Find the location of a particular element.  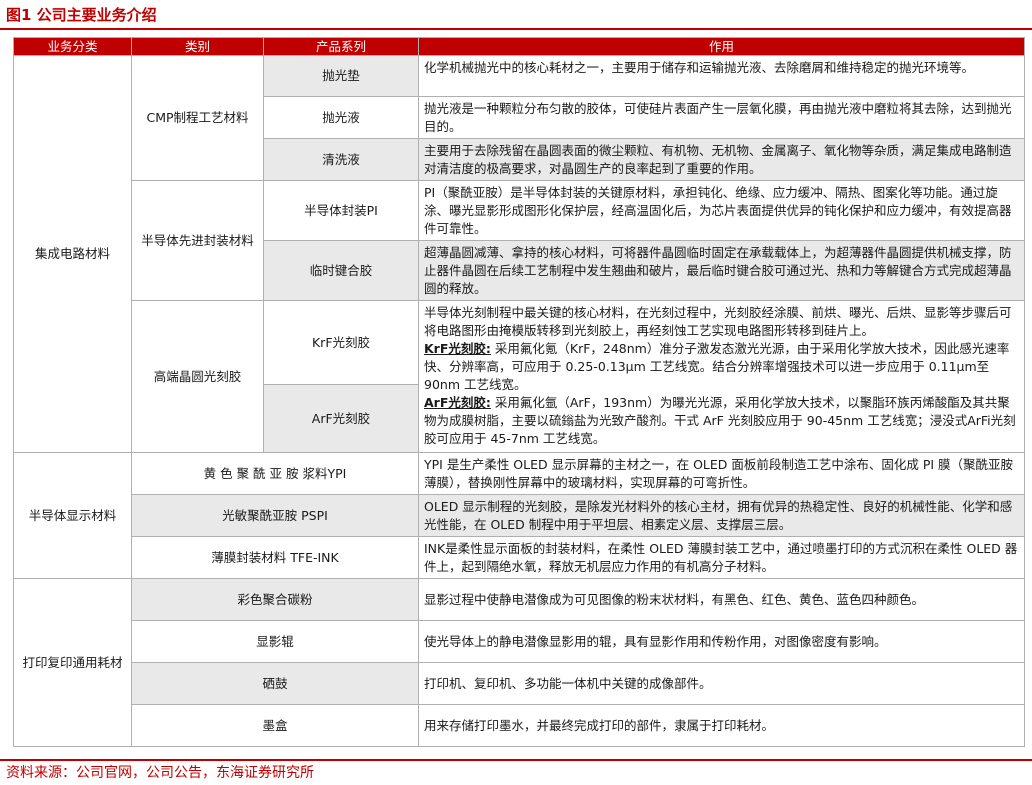

product-krf-photoresist: KrF光刻胶 is located at coordinates (341, 342).